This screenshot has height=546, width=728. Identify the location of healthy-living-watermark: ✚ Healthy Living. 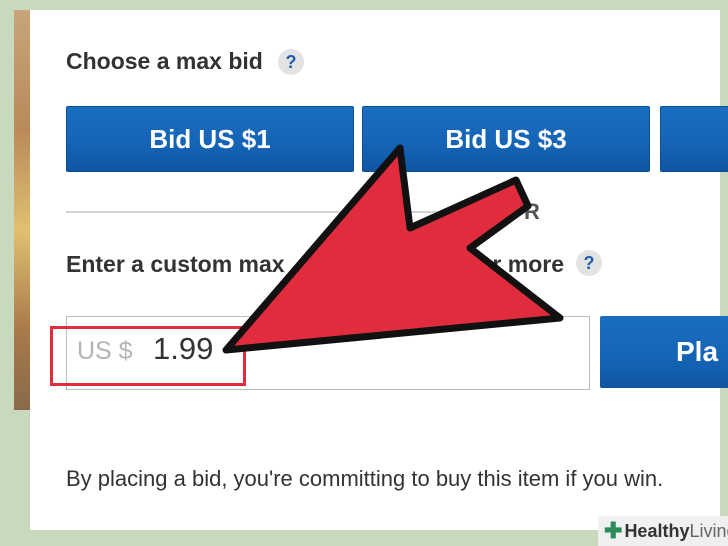
(663, 531).